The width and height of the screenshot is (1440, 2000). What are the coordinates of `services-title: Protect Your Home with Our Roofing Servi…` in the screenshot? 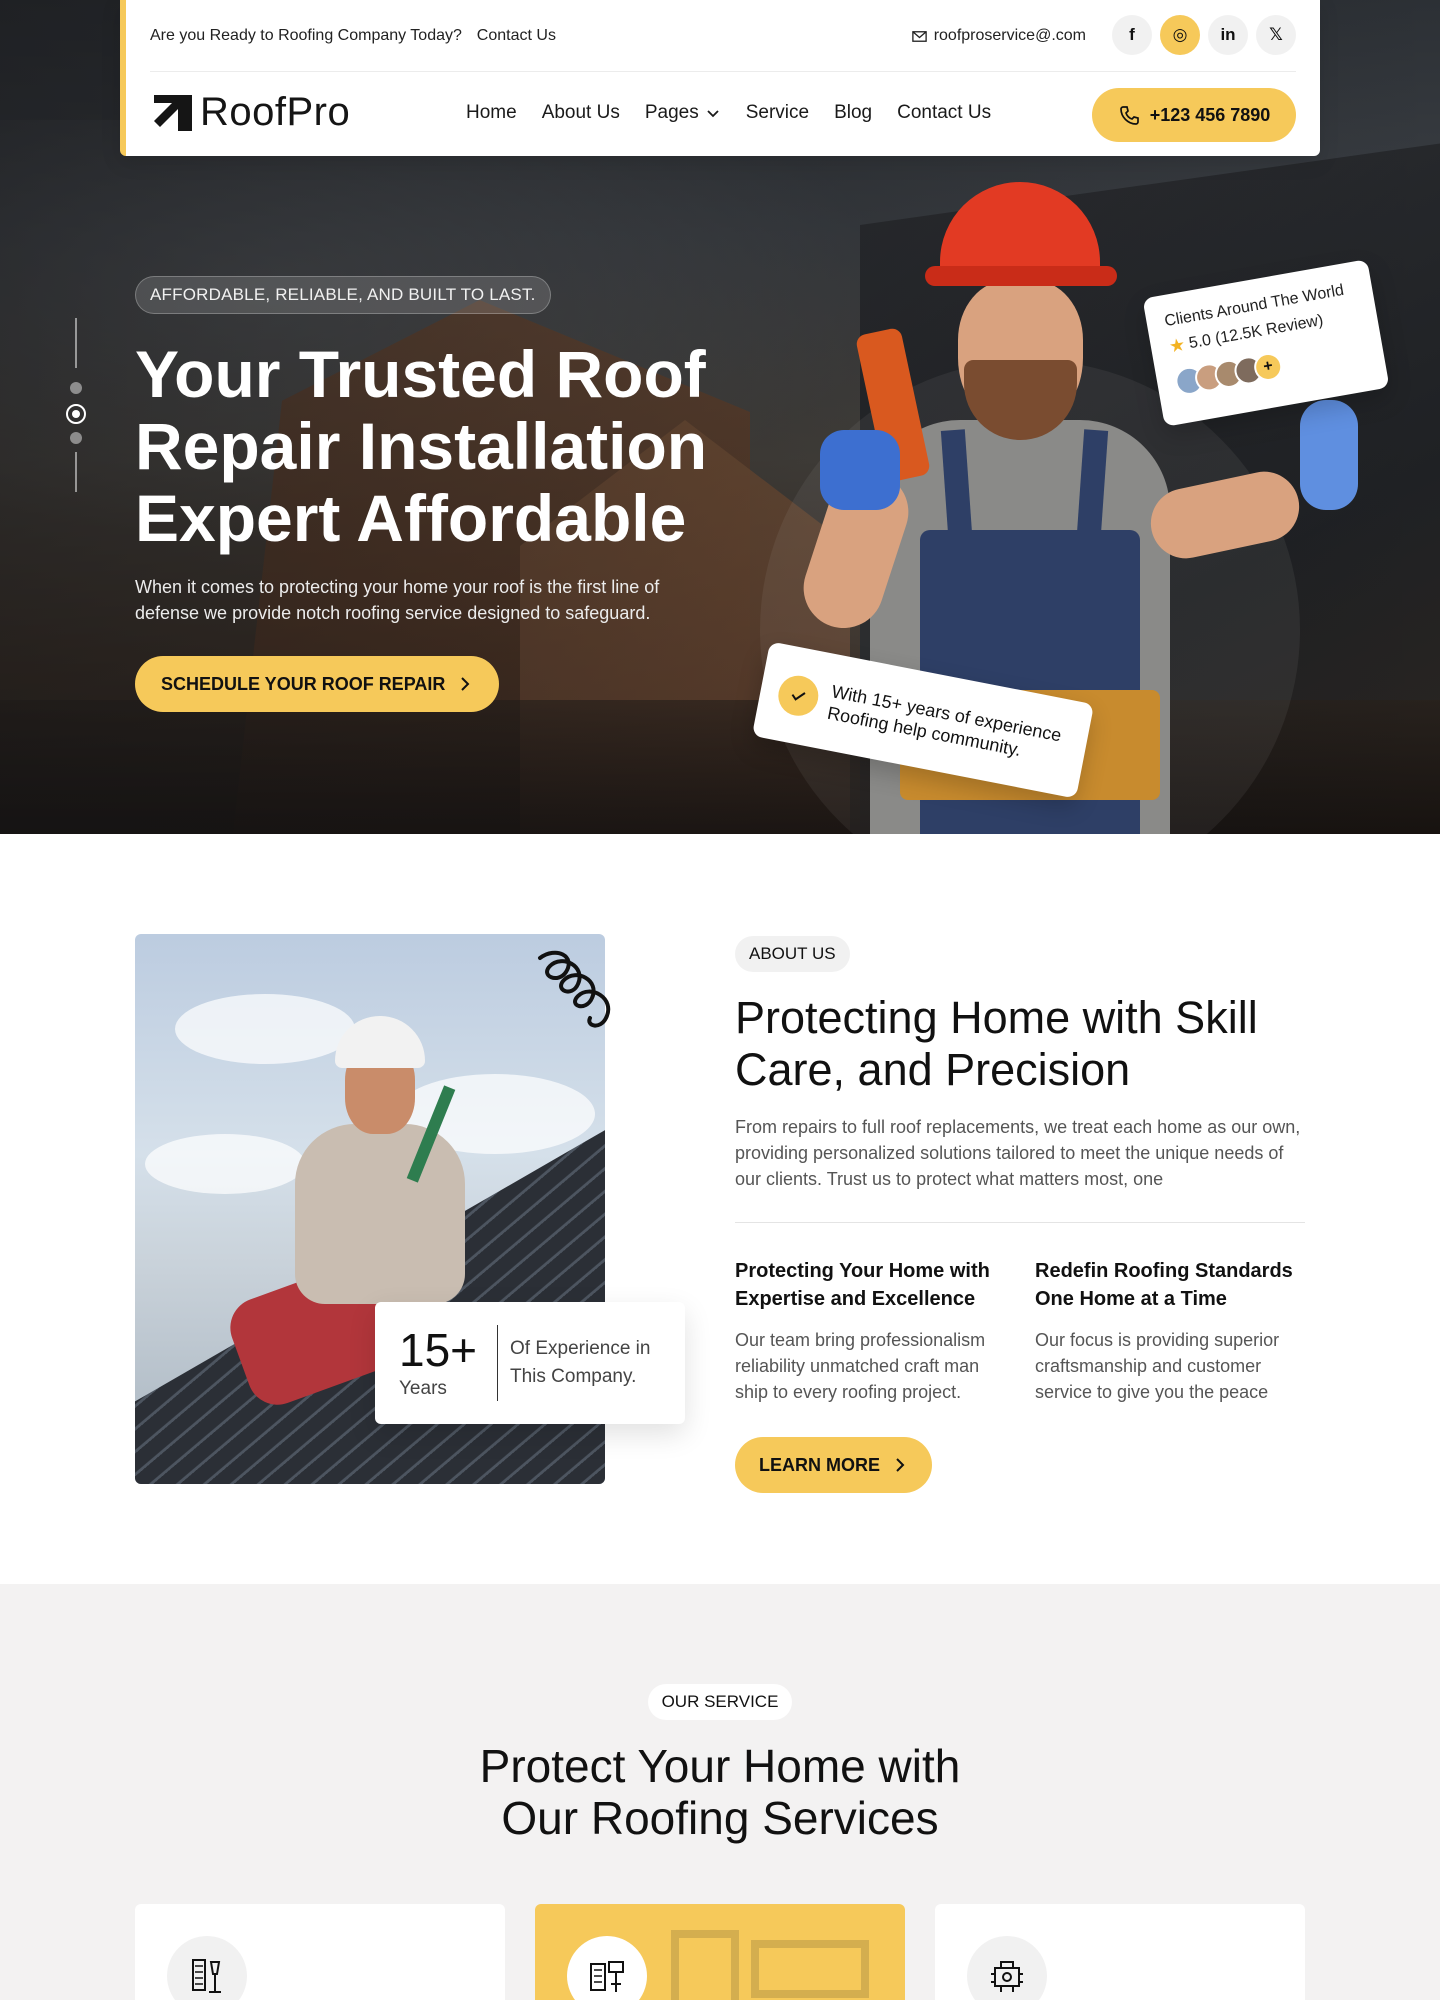 It's located at (720, 1792).